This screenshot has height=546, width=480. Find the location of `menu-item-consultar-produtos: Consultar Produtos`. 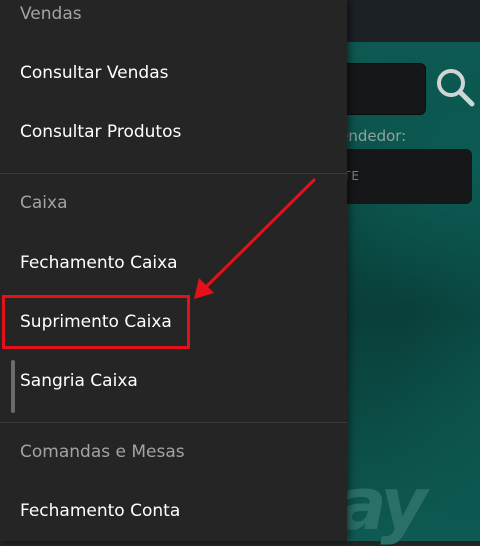

menu-item-consultar-produtos: Consultar Produtos is located at coordinates (173, 132).